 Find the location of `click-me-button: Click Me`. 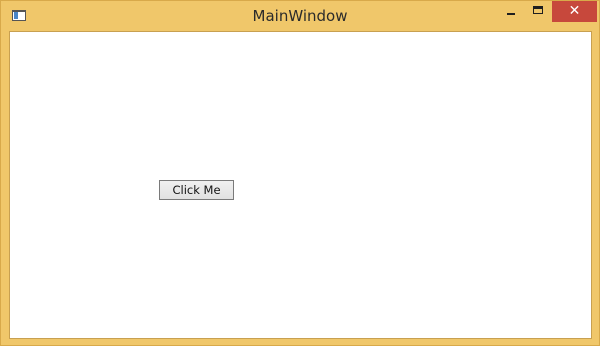

click-me-button: Click Me is located at coordinates (196, 190).